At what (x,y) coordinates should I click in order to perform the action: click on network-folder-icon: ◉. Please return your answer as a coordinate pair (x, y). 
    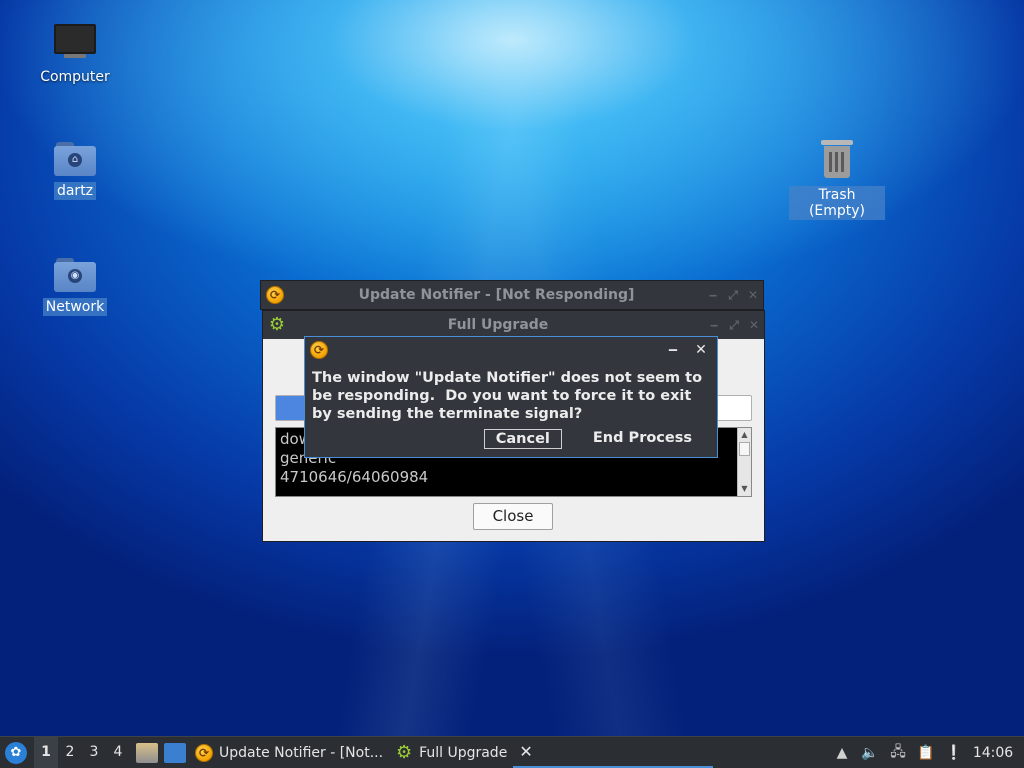
    Looking at the image, I should click on (75, 275).